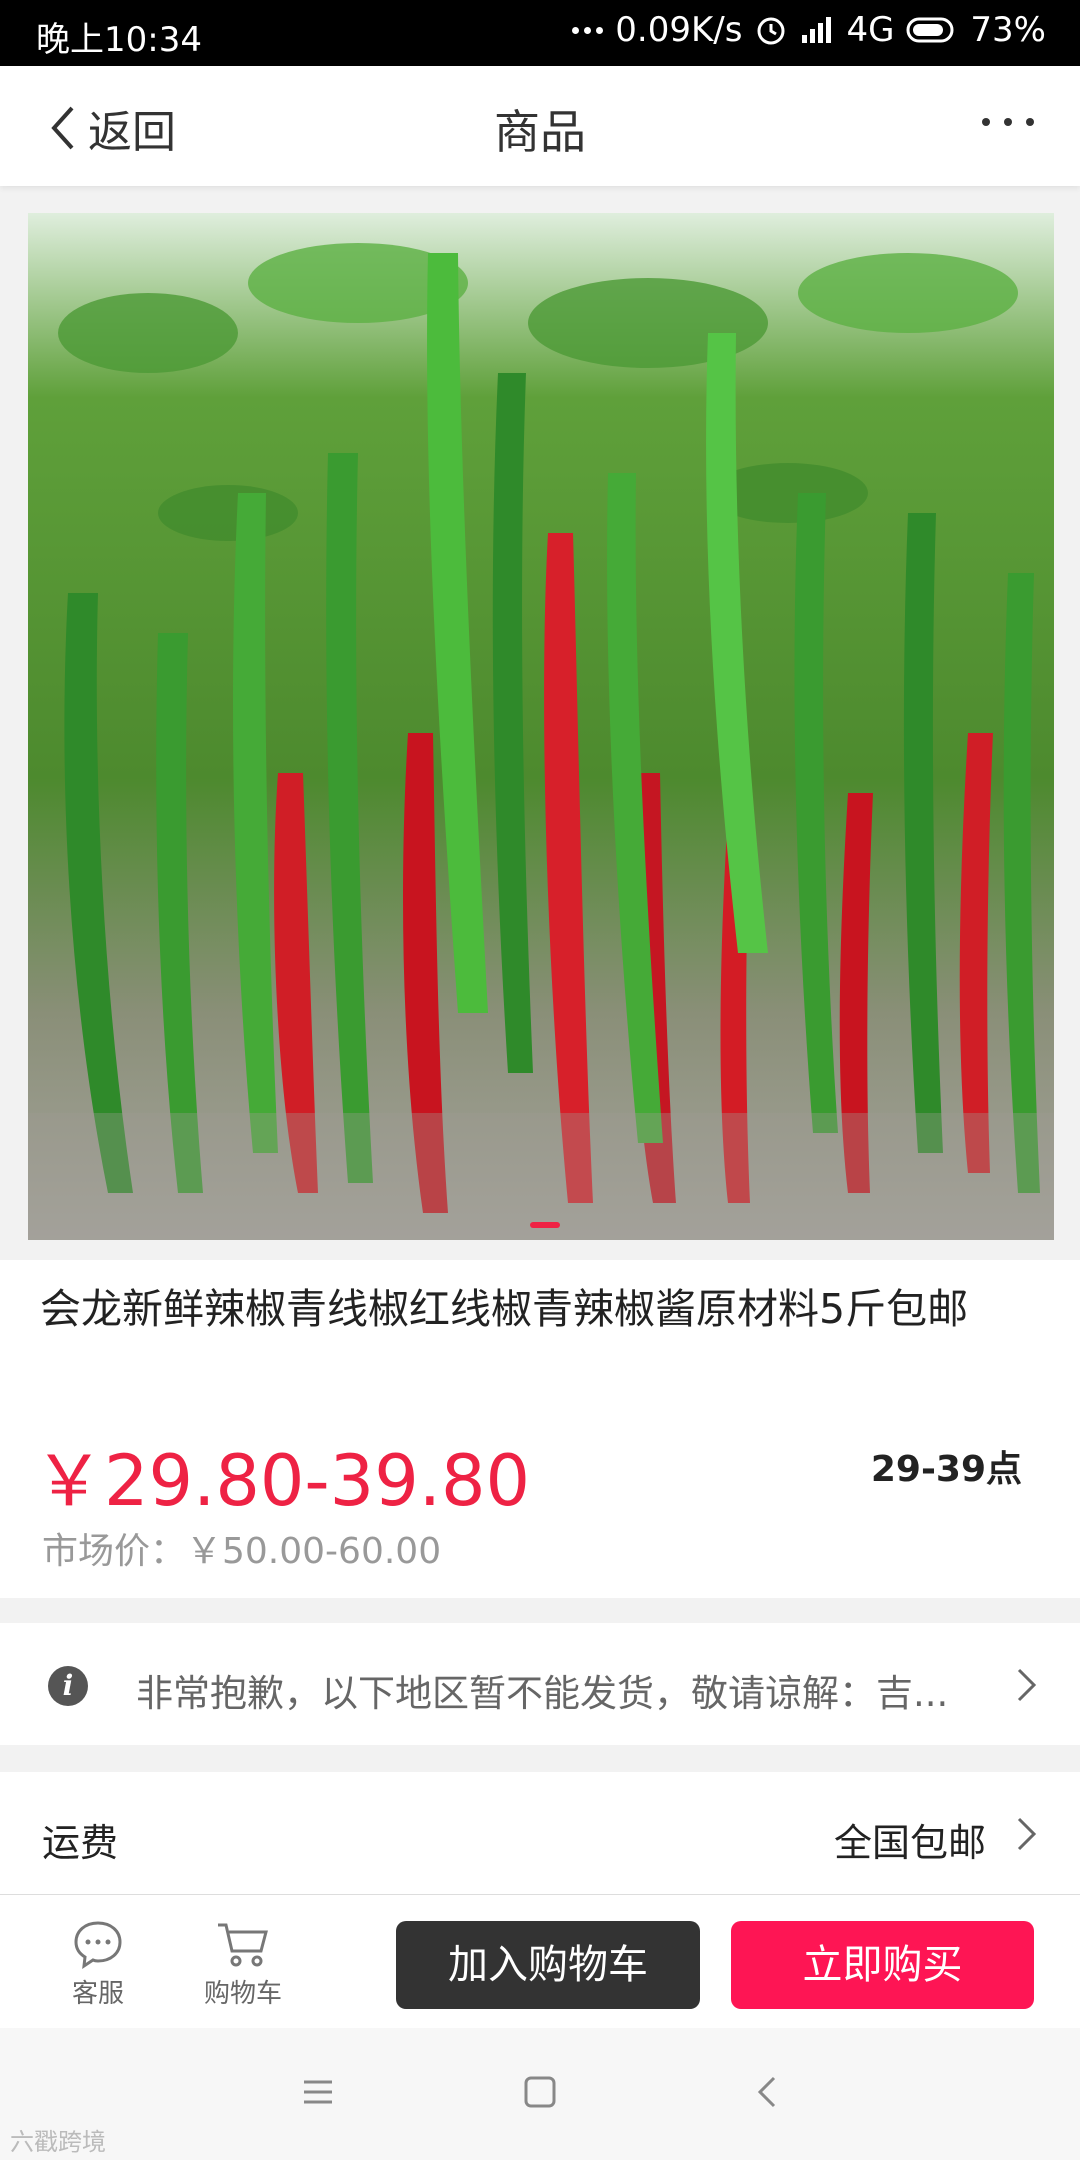 The image size is (1080, 2160). Describe the element at coordinates (588, 30) in the screenshot. I see `more-notifications-icon` at that location.